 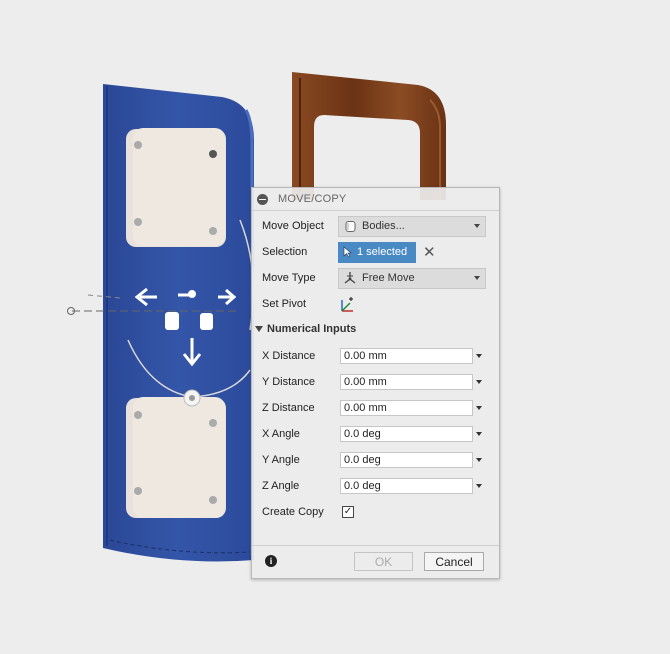 I want to click on move-type-dropdown: Free Move, so click(x=412, y=278).